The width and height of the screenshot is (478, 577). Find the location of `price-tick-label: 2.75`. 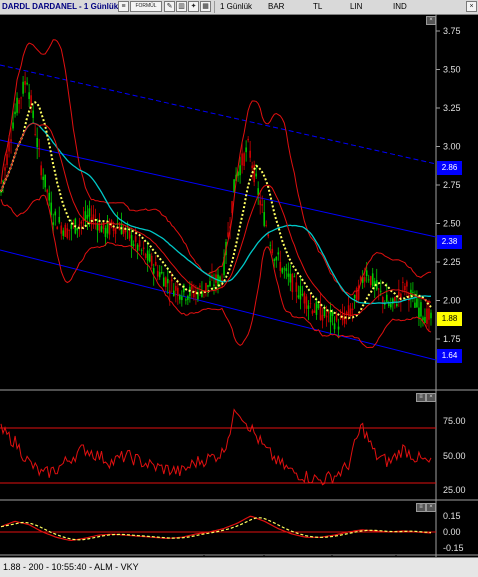

price-tick-label: 2.75 is located at coordinates (452, 185).